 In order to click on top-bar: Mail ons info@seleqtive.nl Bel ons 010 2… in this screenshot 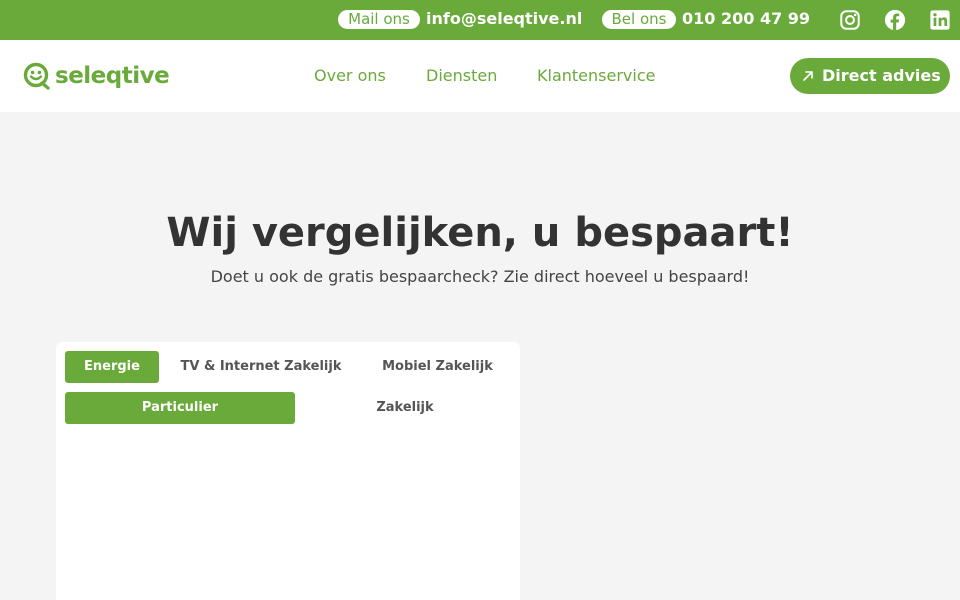, I will do `click(480, 20)`.